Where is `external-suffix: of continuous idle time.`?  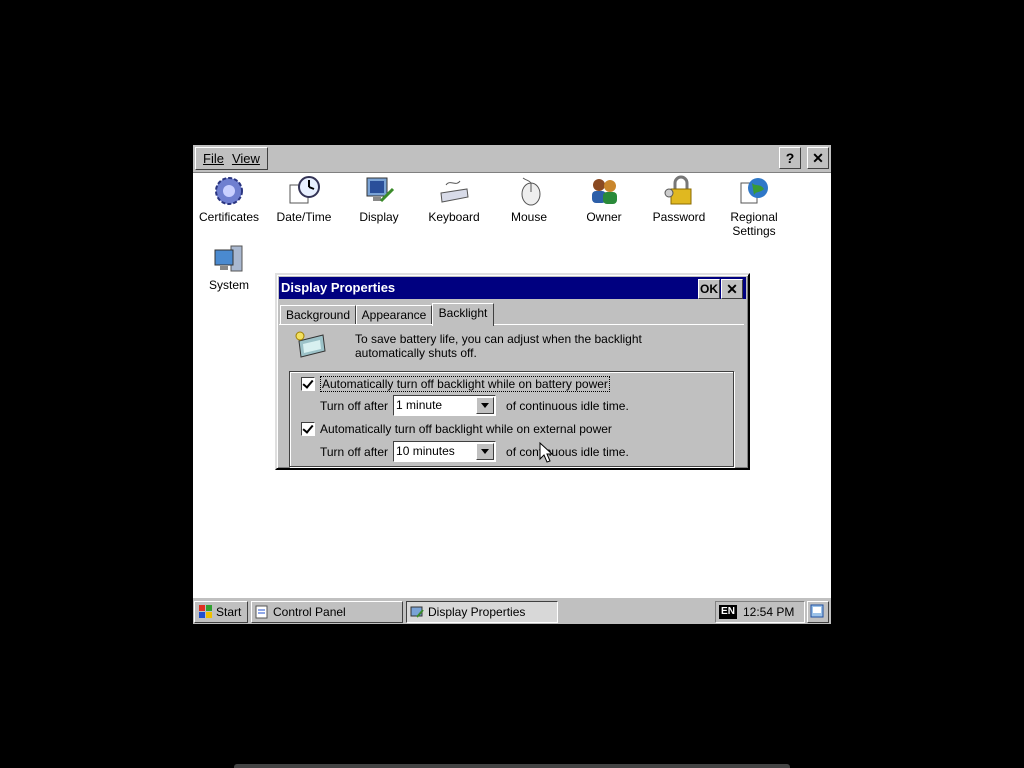 external-suffix: of continuous idle time. is located at coordinates (567, 451).